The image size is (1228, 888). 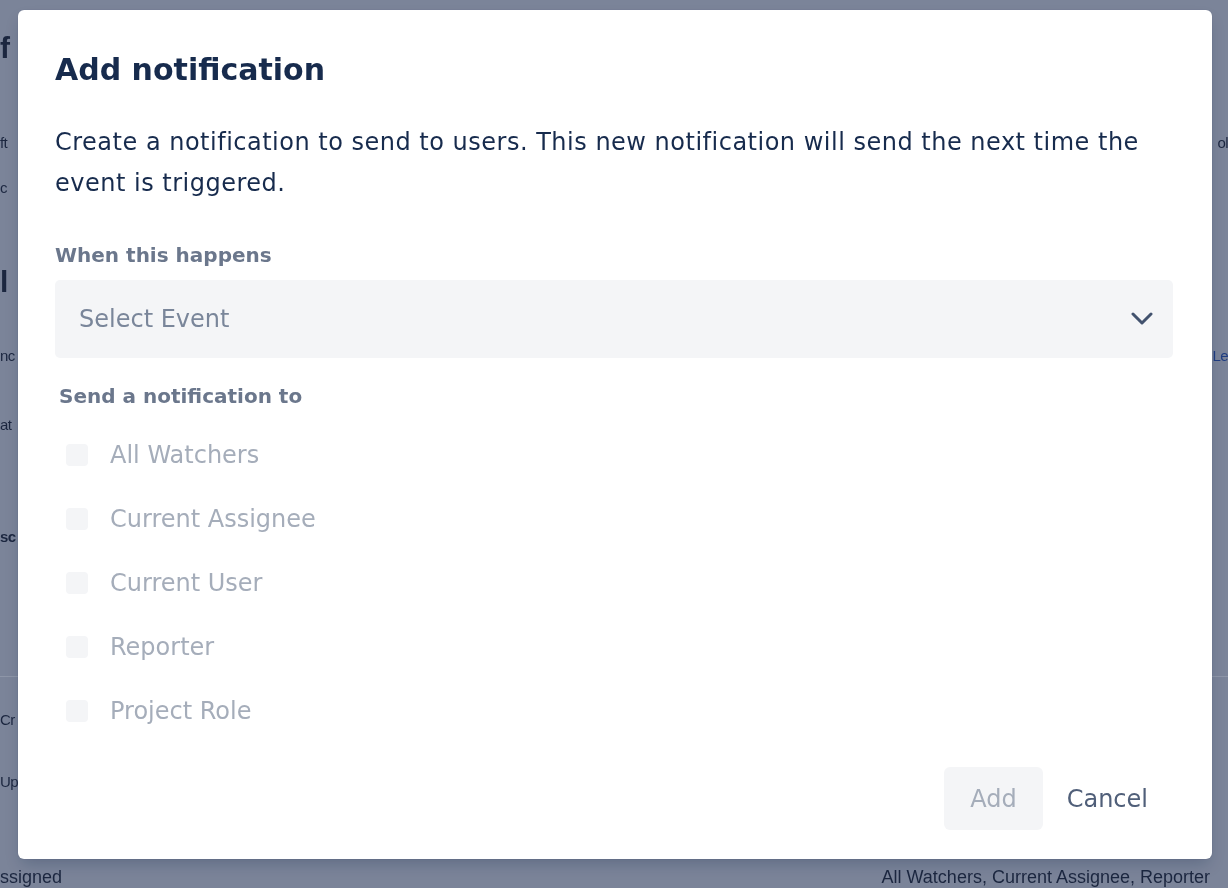 I want to click on text-fragment: at, so click(x=6, y=425).